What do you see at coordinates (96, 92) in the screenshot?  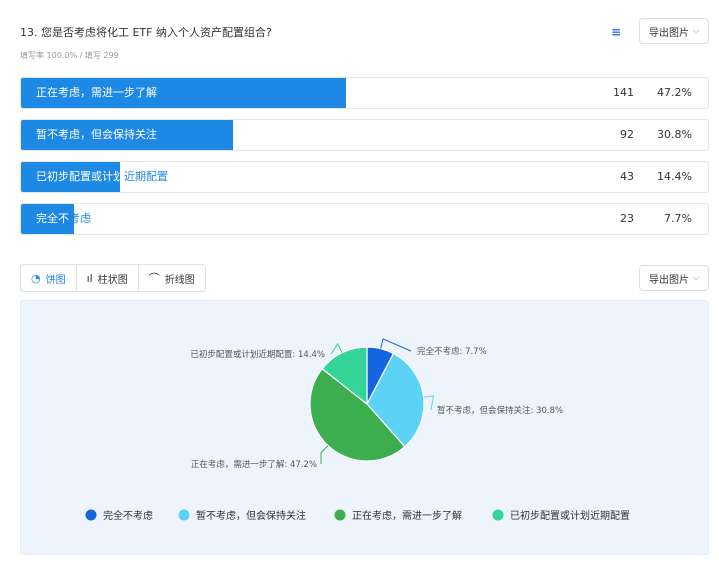 I see `result-label: 正在考虑，需进一步了解` at bounding box center [96, 92].